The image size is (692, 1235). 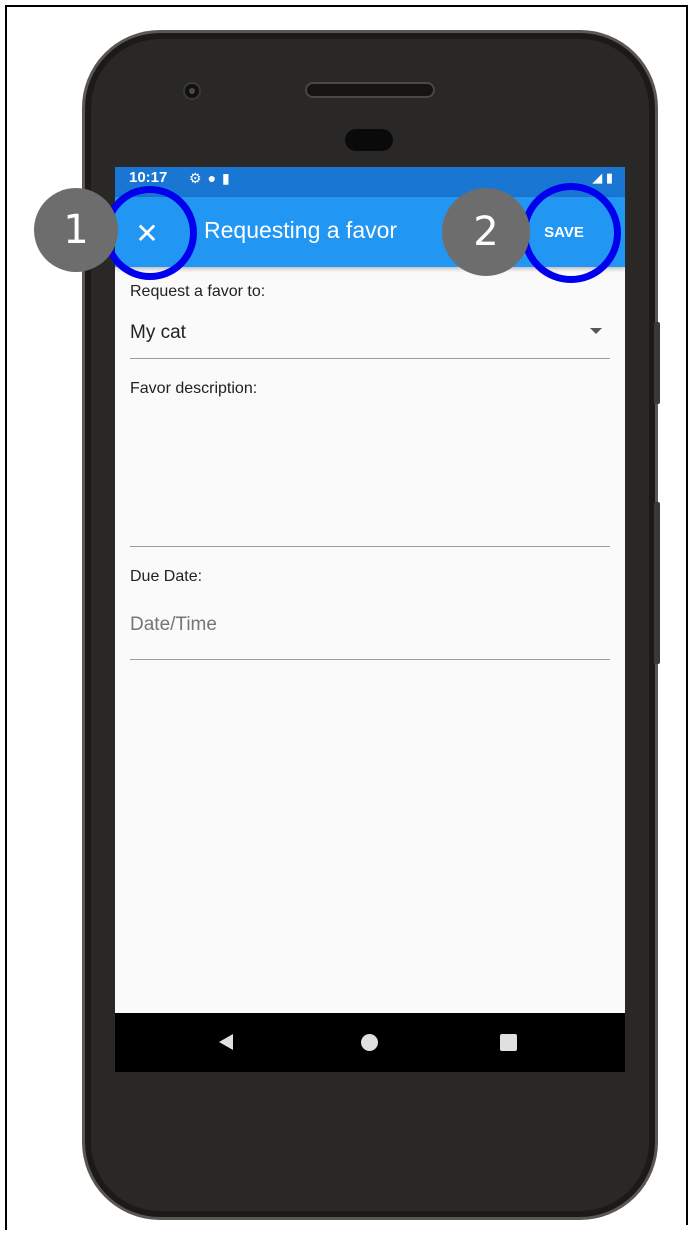 What do you see at coordinates (486, 232) in the screenshot?
I see `annotation-badge-2: 2` at bounding box center [486, 232].